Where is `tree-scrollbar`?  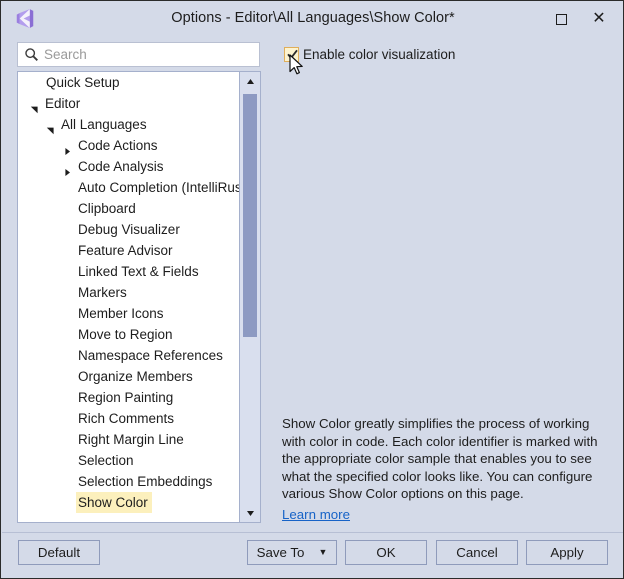 tree-scrollbar is located at coordinates (249, 297).